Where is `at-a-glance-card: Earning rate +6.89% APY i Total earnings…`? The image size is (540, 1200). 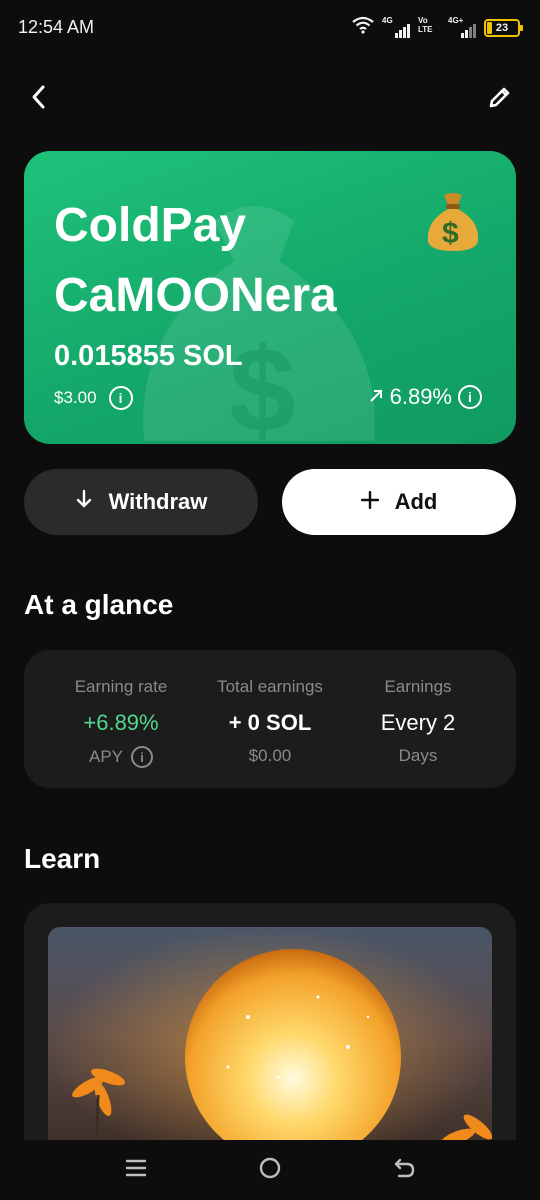
at-a-glance-card: Earning rate +6.89% APY i Total earnings… is located at coordinates (270, 719).